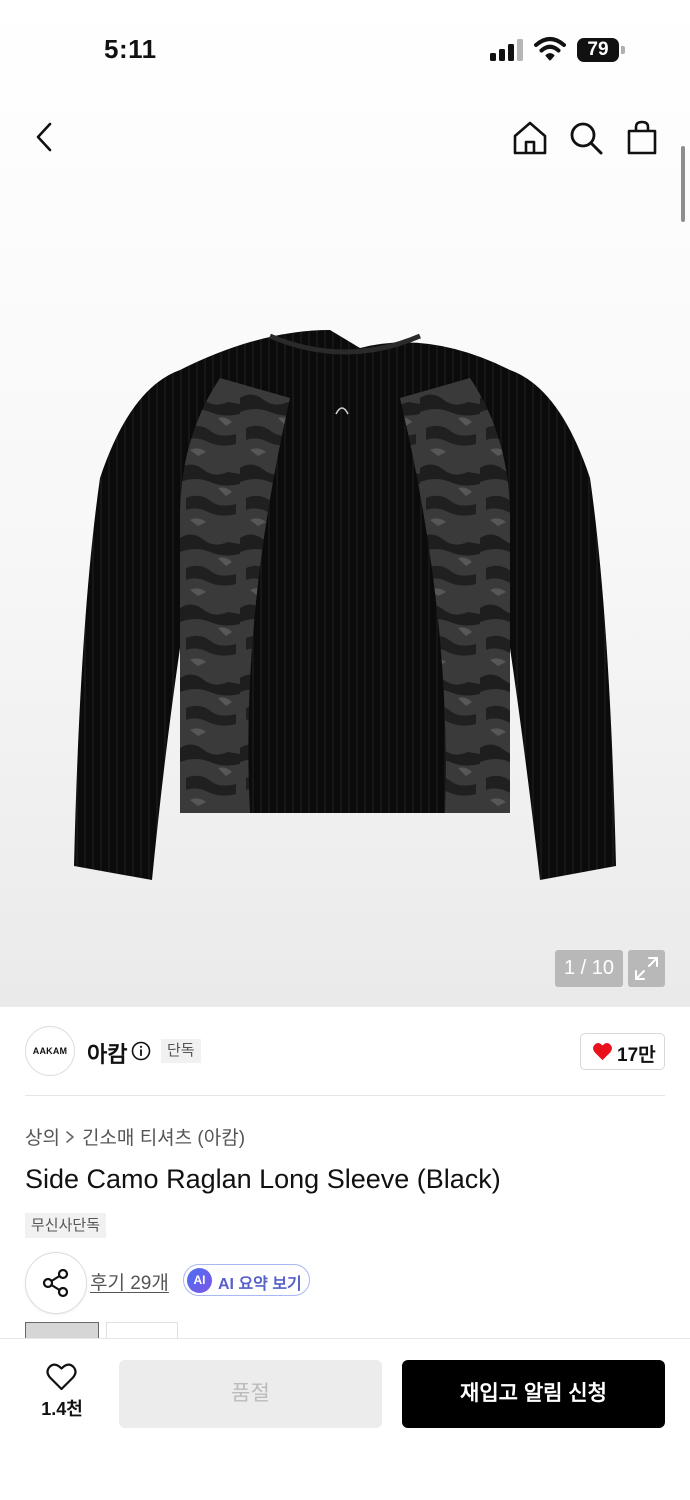 Image resolution: width=690 pixels, height=1500 pixels. Describe the element at coordinates (130, 49) in the screenshot. I see `status-time: 5:11` at that location.